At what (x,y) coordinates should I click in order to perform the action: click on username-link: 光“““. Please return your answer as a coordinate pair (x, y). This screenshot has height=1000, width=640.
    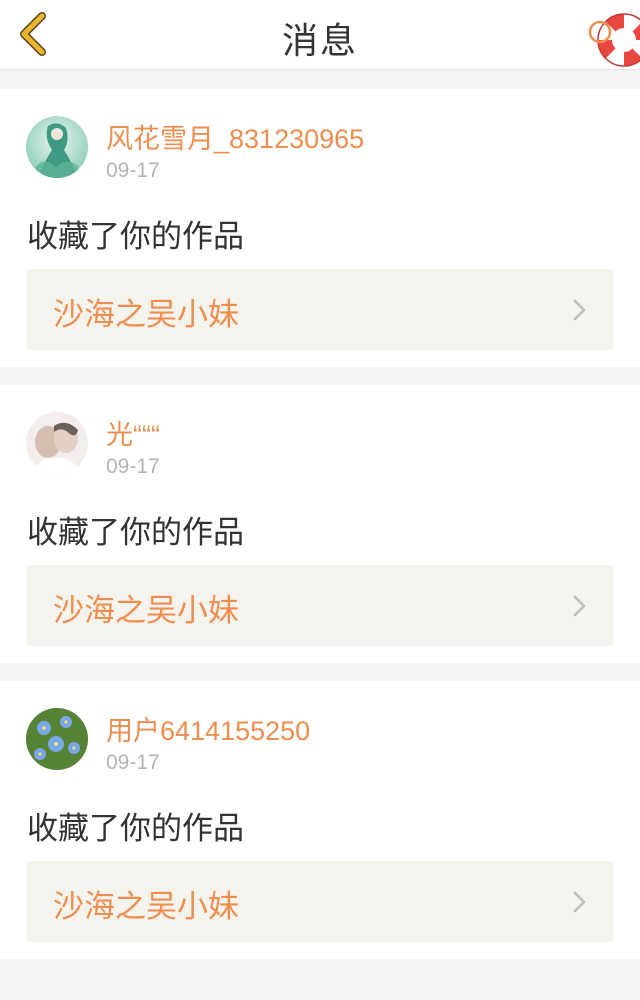
    Looking at the image, I should click on (133, 432).